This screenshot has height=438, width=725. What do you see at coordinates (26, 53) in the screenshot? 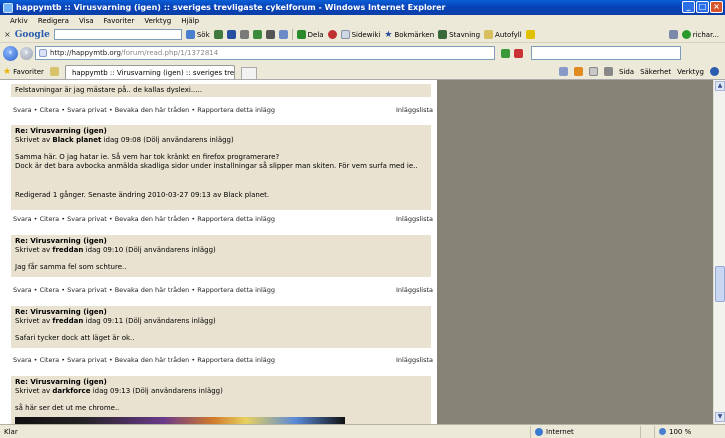
I see `forward-button: ›` at bounding box center [26, 53].